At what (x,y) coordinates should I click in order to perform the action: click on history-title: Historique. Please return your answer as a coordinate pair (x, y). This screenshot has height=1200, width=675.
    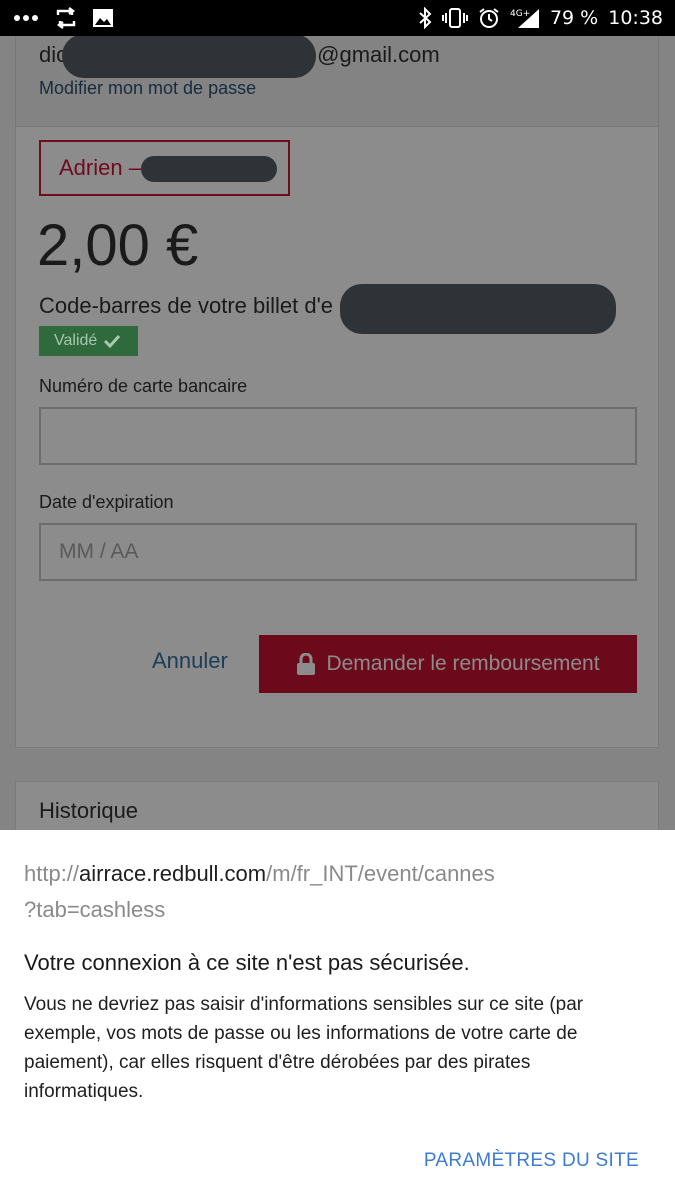
    Looking at the image, I should click on (89, 810).